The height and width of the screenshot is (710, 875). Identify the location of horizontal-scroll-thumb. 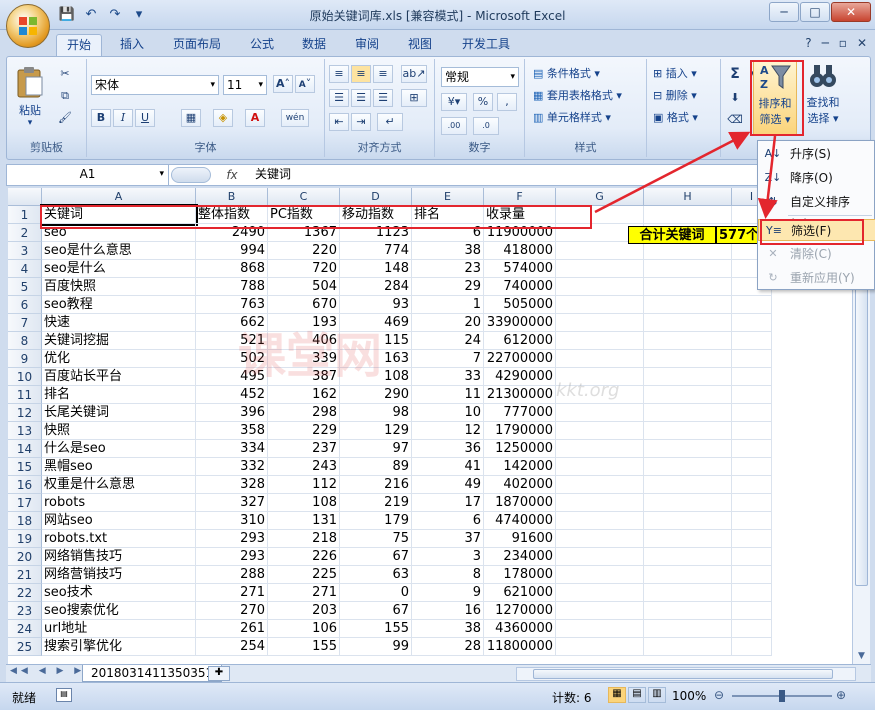
(683, 674).